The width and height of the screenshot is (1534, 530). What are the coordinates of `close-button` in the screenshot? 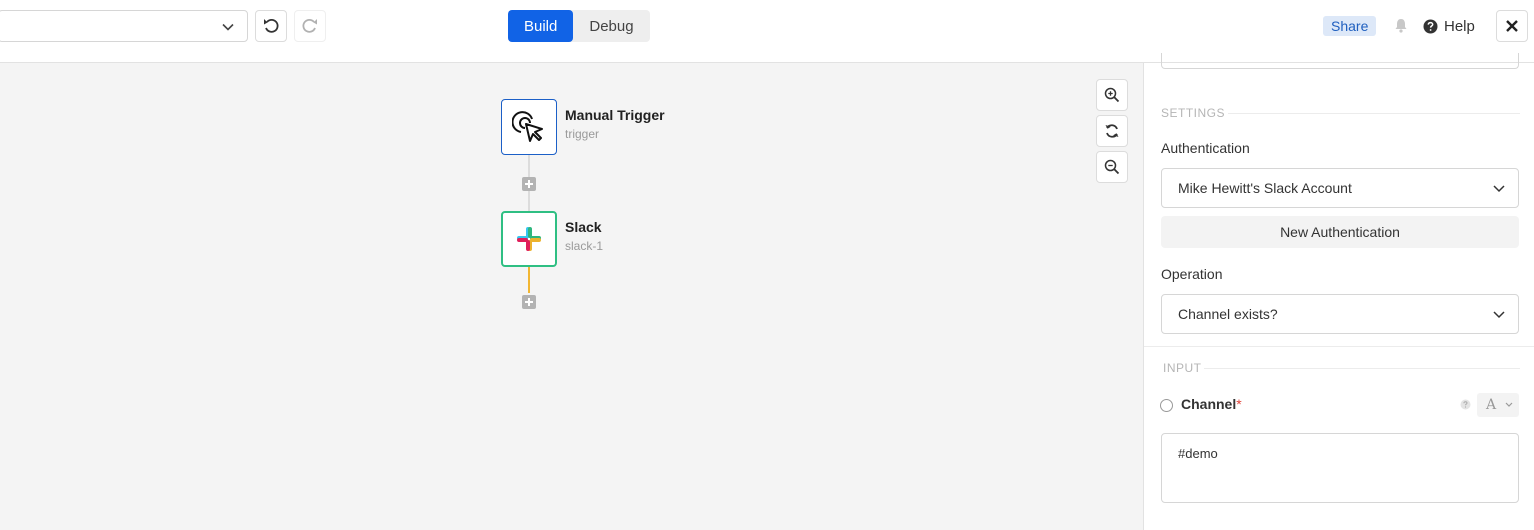 It's located at (1512, 26).